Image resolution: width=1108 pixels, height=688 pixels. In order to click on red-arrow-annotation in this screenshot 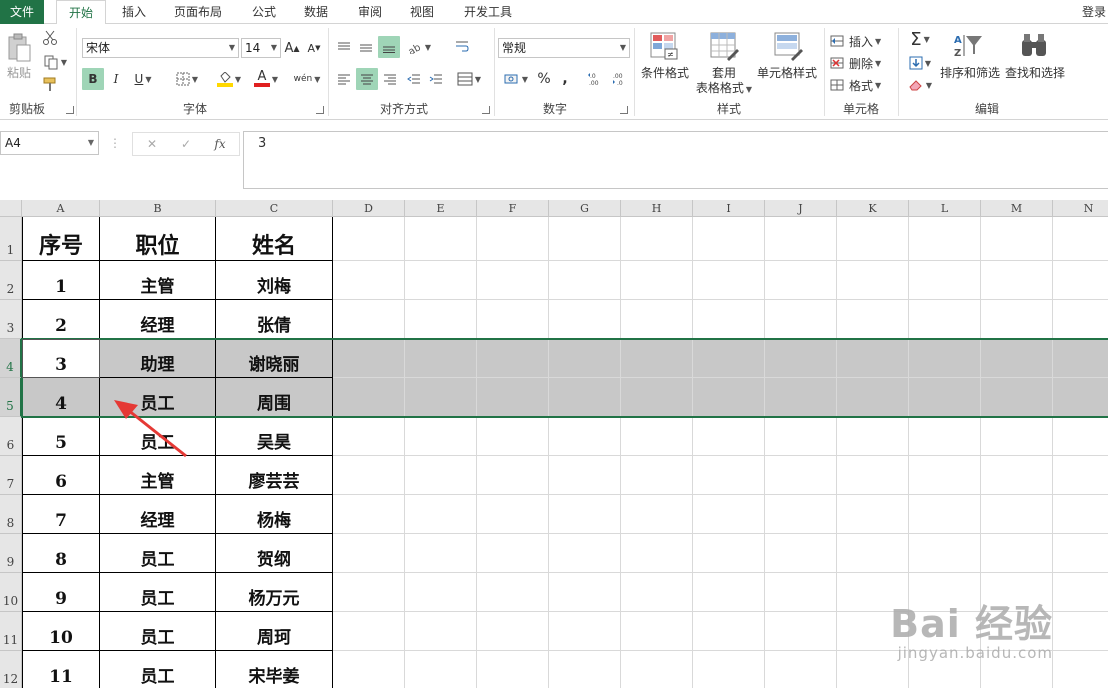, I will do `click(150, 429)`.